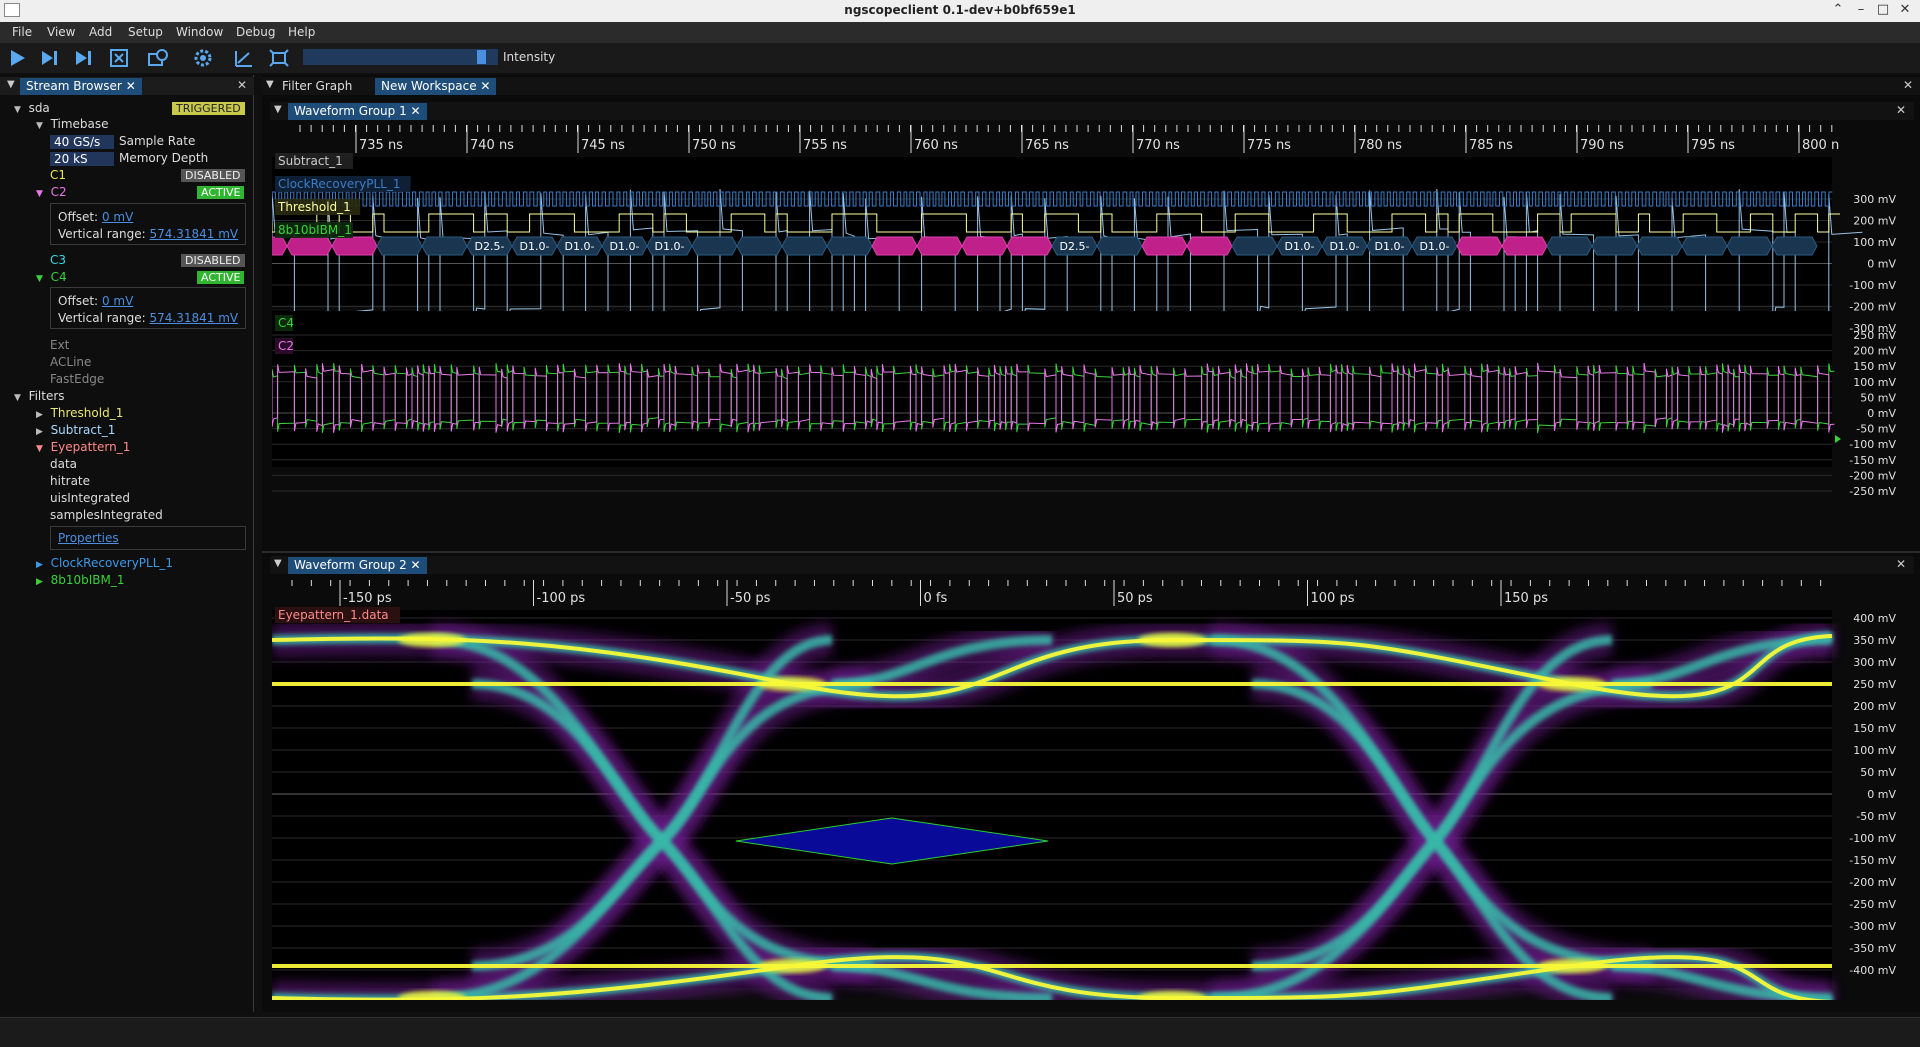  Describe the element at coordinates (1901, 564) in the screenshot. I see `close-group2-icon: ✕` at that location.